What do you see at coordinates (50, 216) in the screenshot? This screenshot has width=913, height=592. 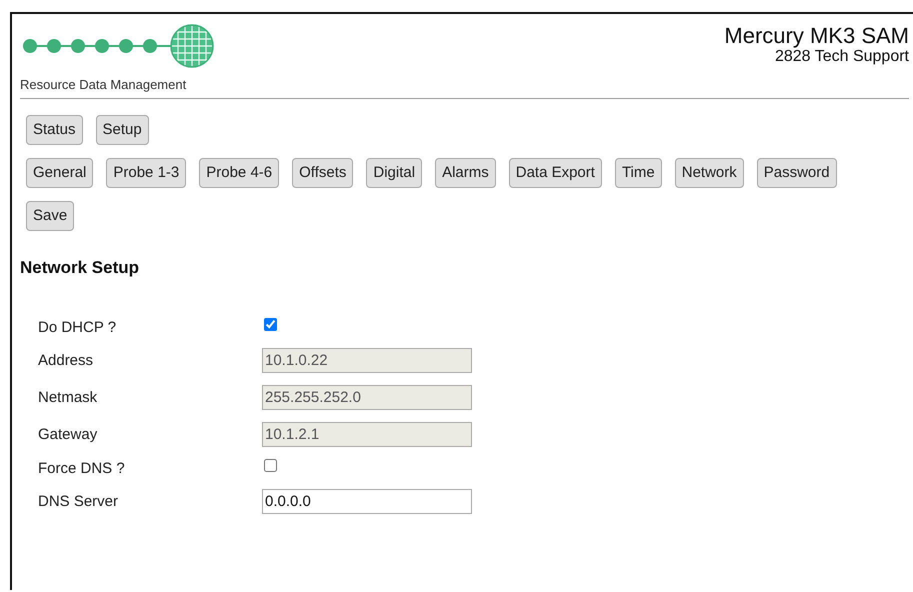 I see `nav-button: Save` at bounding box center [50, 216].